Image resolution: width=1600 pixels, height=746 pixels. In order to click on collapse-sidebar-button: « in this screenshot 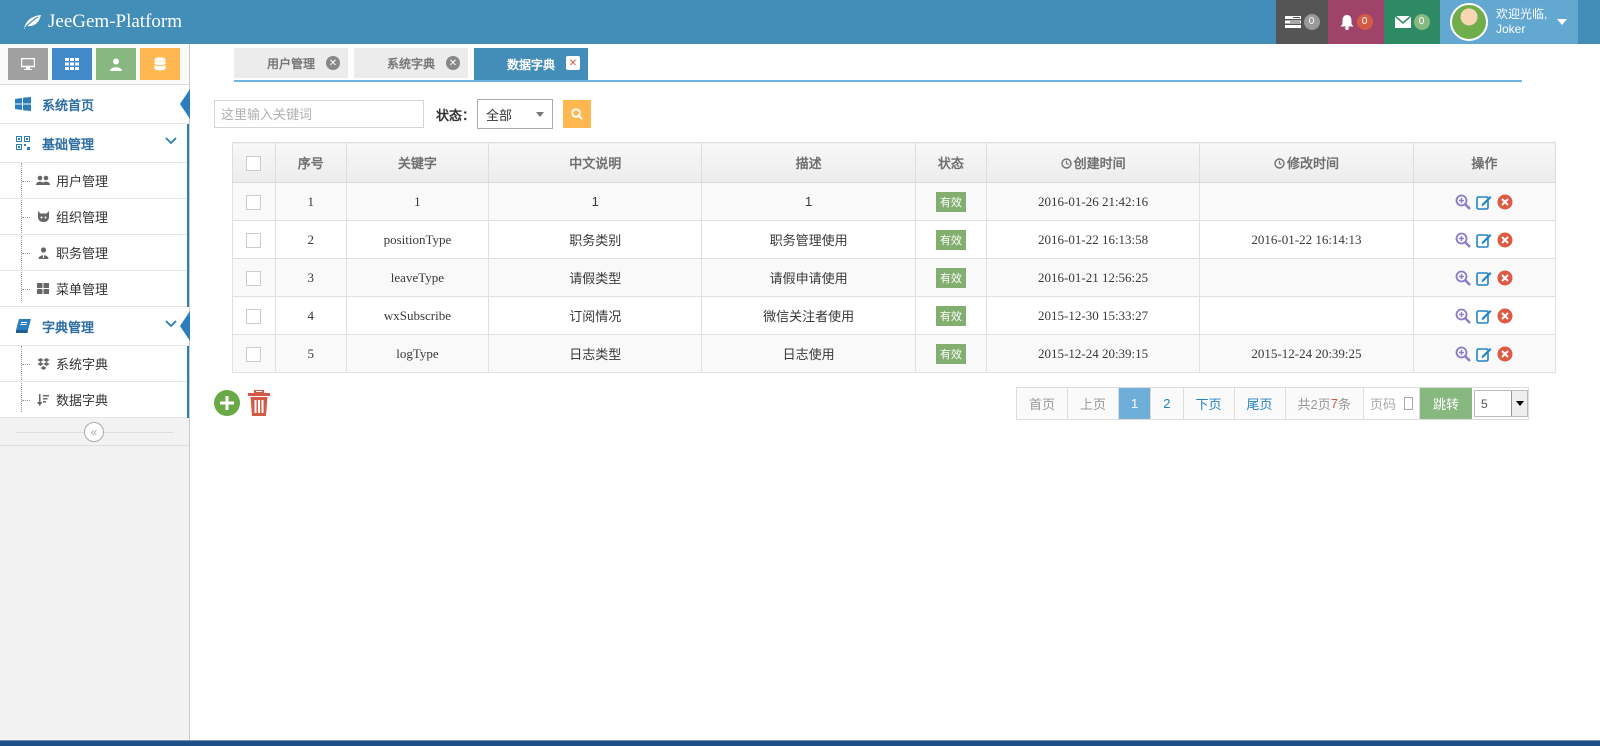, I will do `click(94, 432)`.